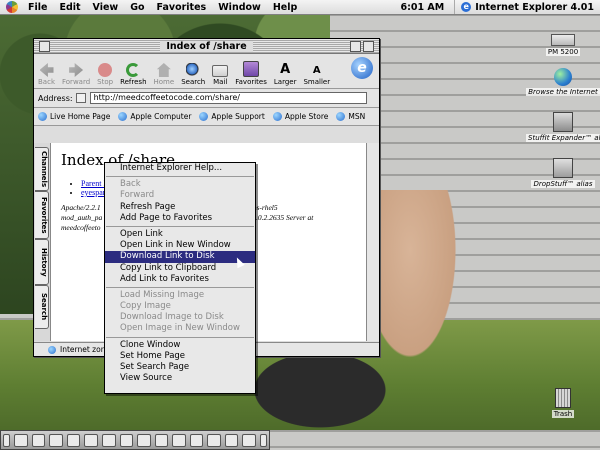 The image size is (600, 450). Describe the element at coordinates (74, 116) in the screenshot. I see `link-live-home-page: Live Home Page` at that location.